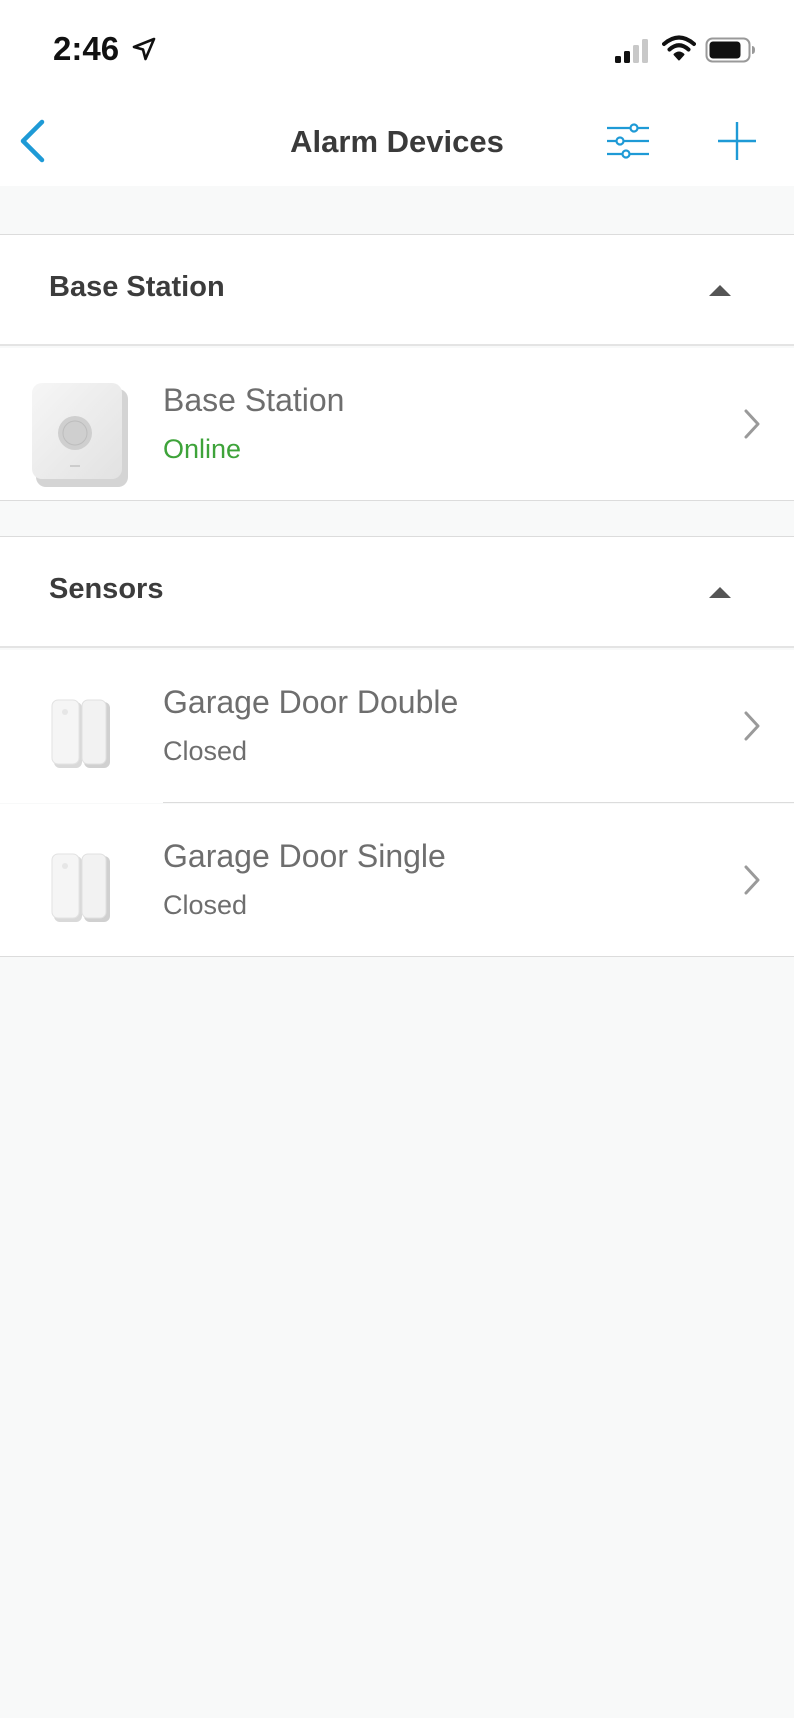 This screenshot has width=794, height=1718. What do you see at coordinates (478, 802) in the screenshot?
I see `row-divider` at bounding box center [478, 802].